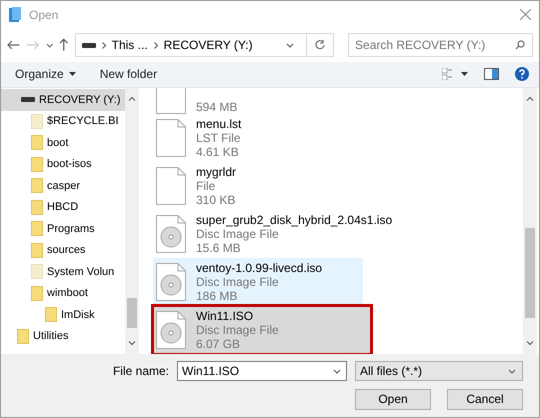 This screenshot has height=418, width=540. Describe the element at coordinates (63, 293) in the screenshot. I see `sidebar-item: wimboot` at that location.